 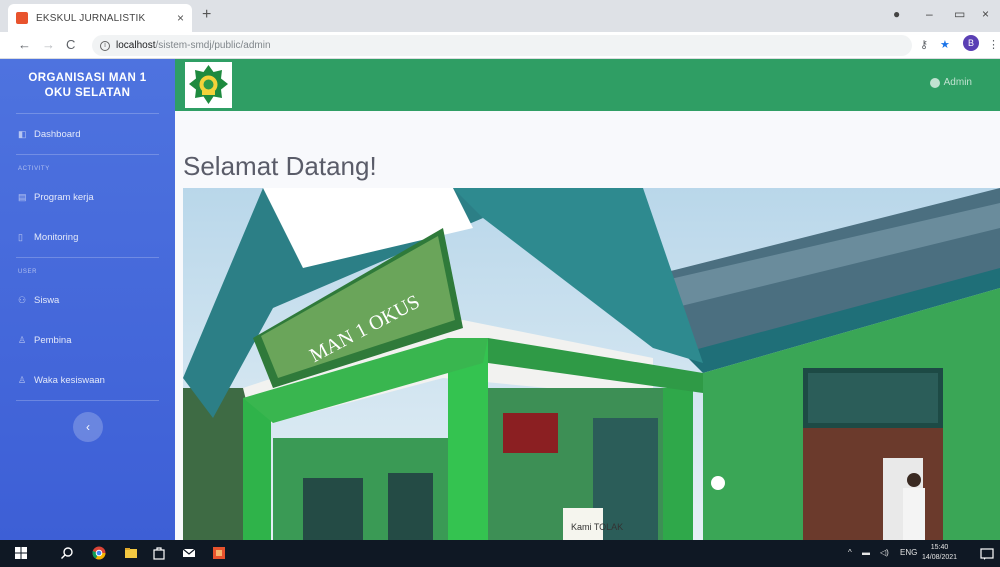 I want to click on network-icon: ▬, so click(x=866, y=552).